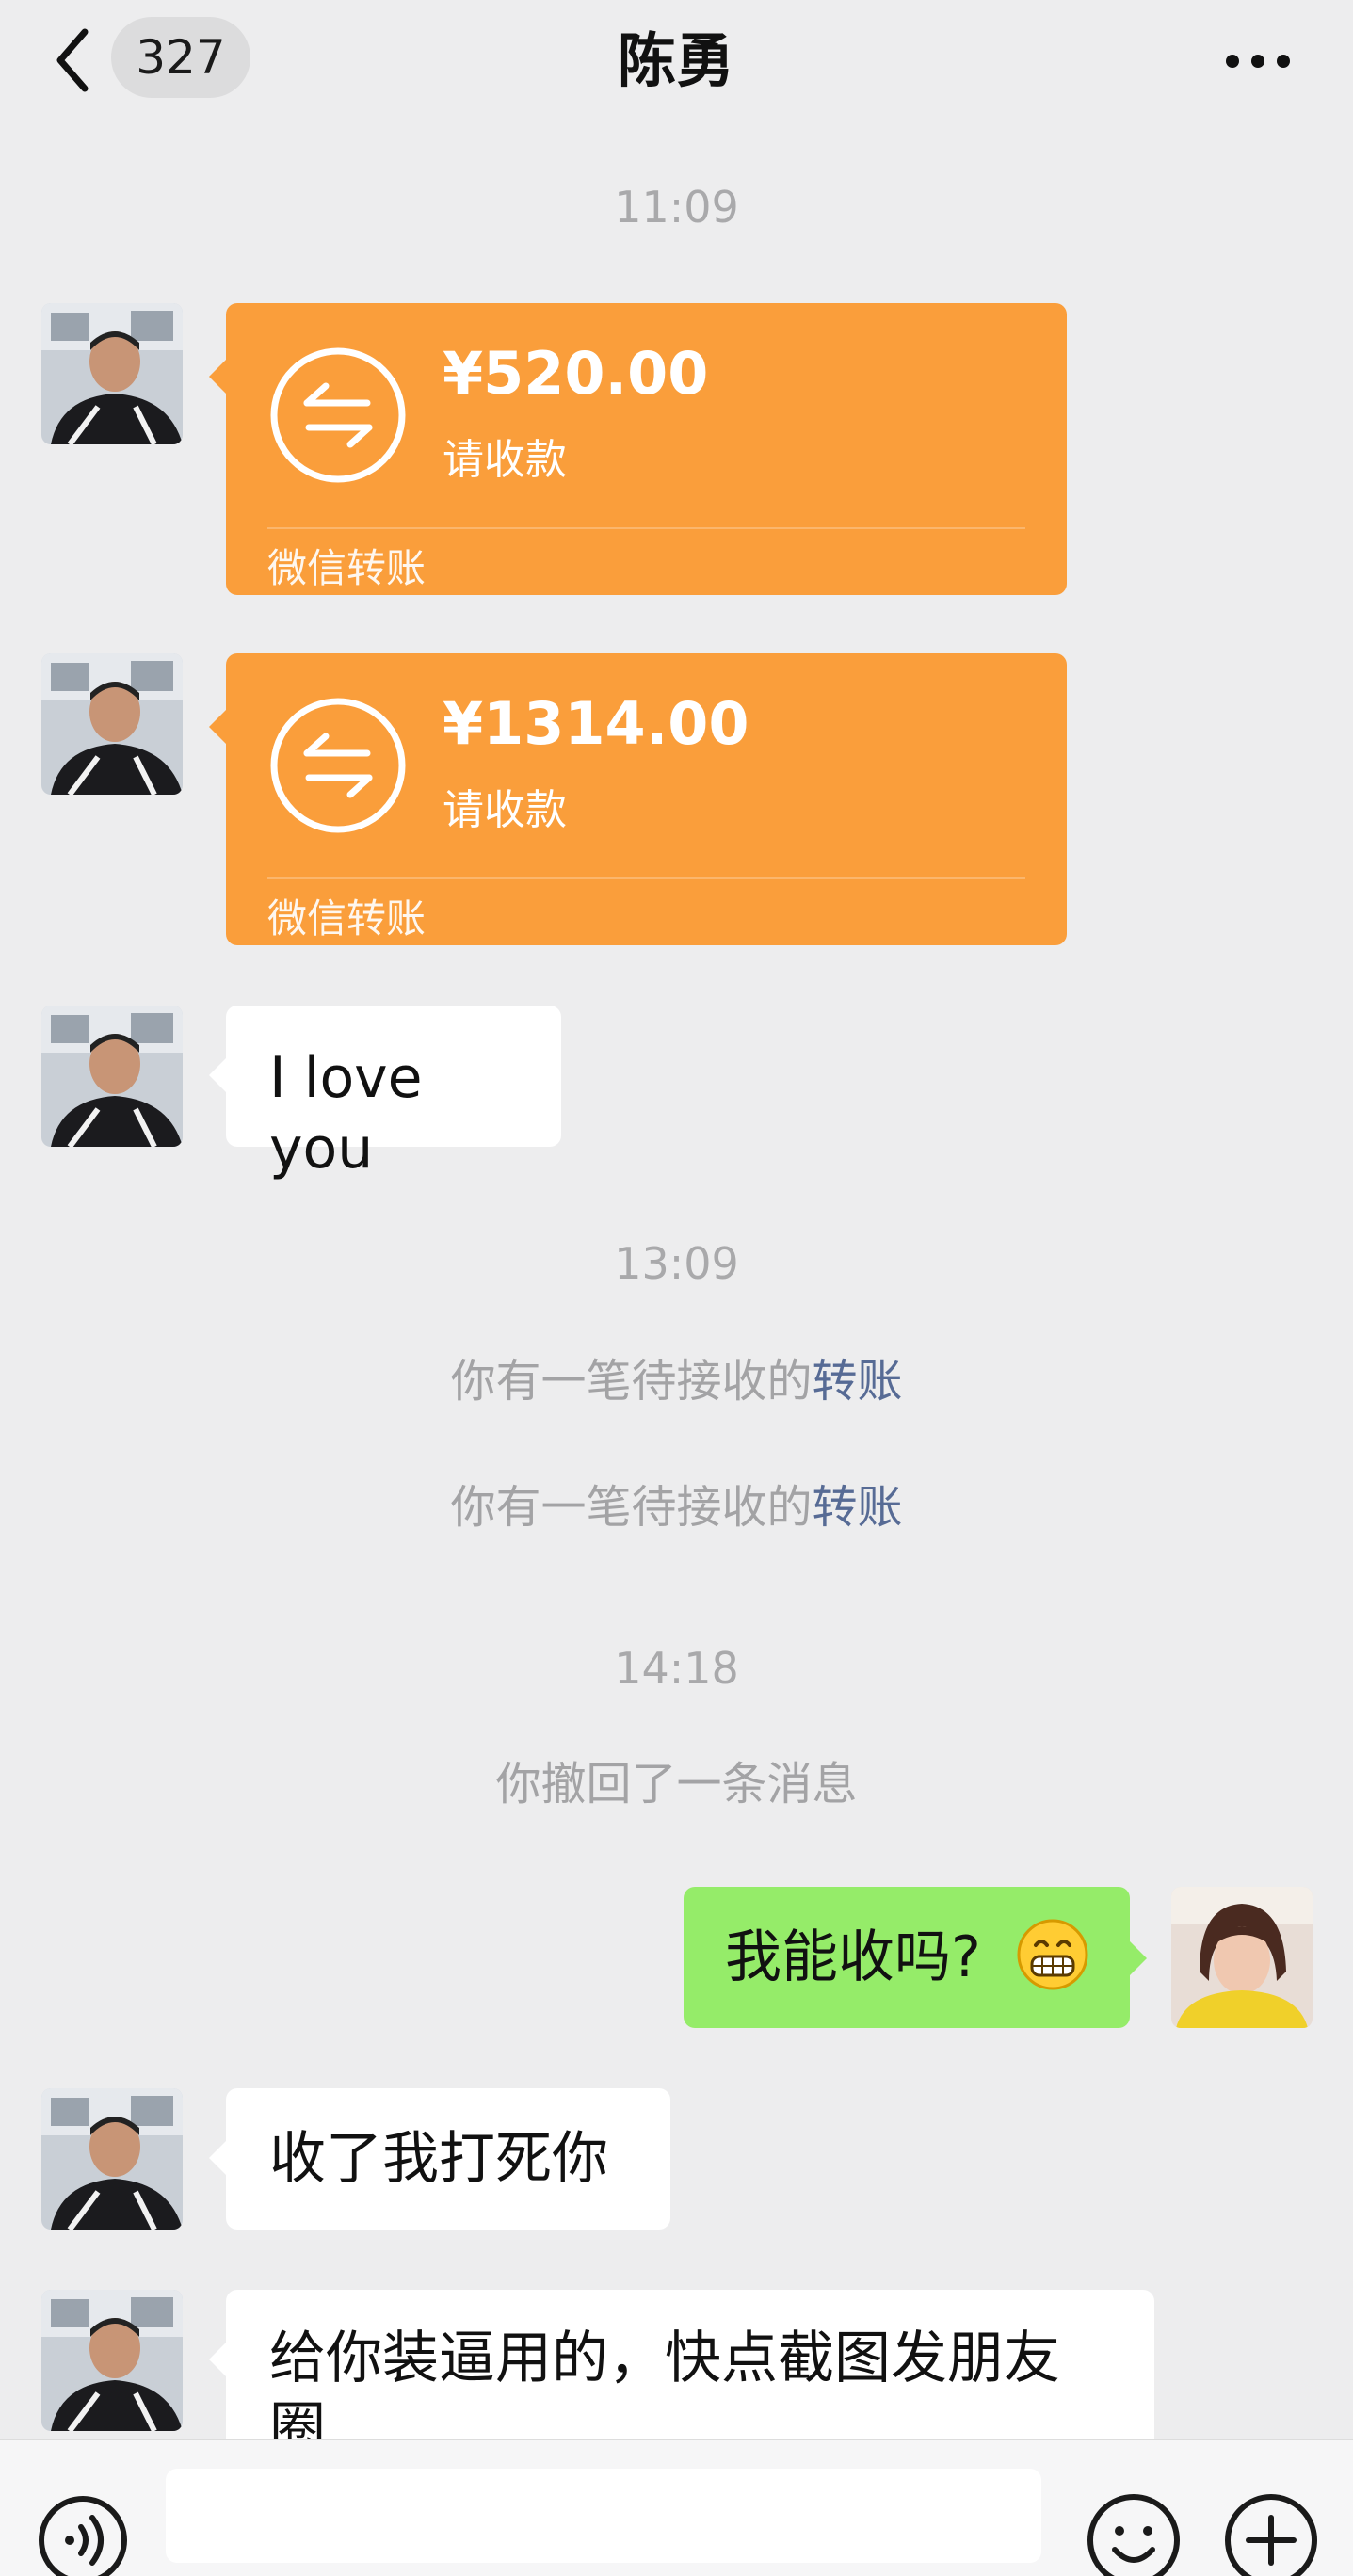 The image size is (1353, 2576). What do you see at coordinates (638, 799) in the screenshot?
I see `transfer-card: ¥1314.00 请收款 微信转账` at bounding box center [638, 799].